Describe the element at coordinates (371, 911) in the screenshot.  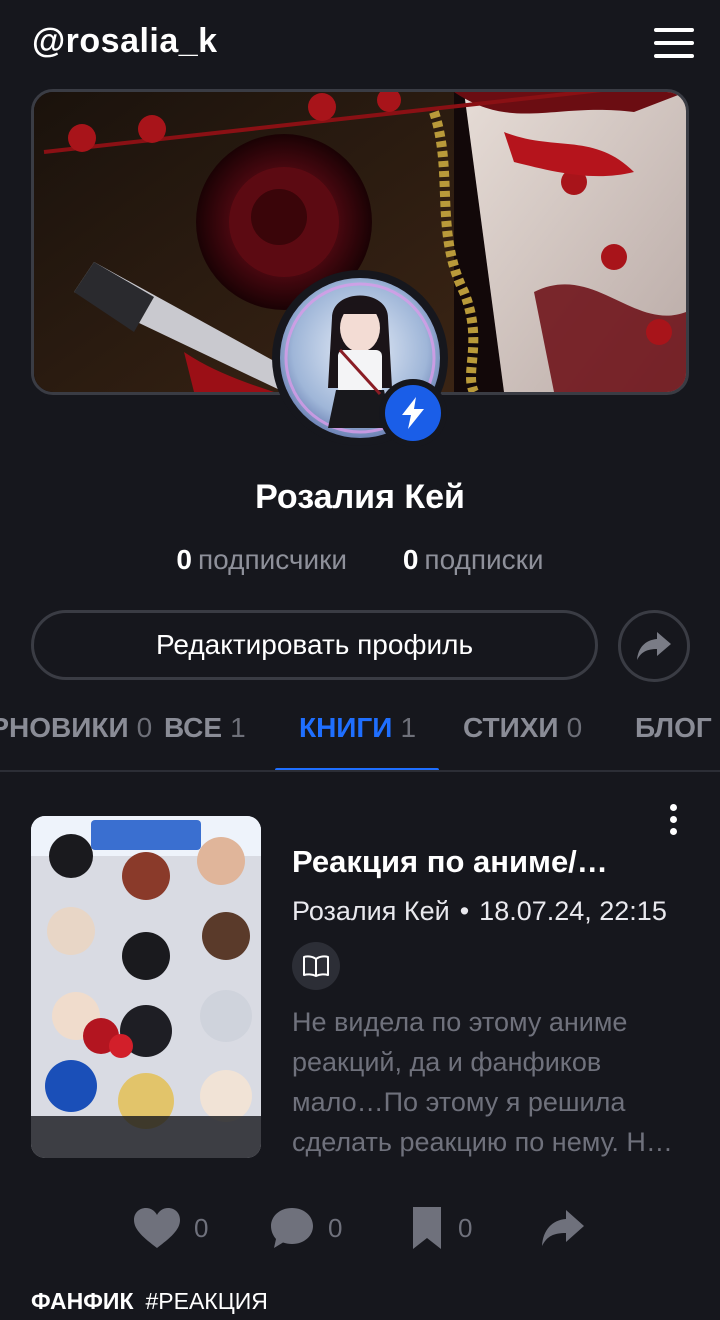
I see `post-author: Розалия Кей` at that location.